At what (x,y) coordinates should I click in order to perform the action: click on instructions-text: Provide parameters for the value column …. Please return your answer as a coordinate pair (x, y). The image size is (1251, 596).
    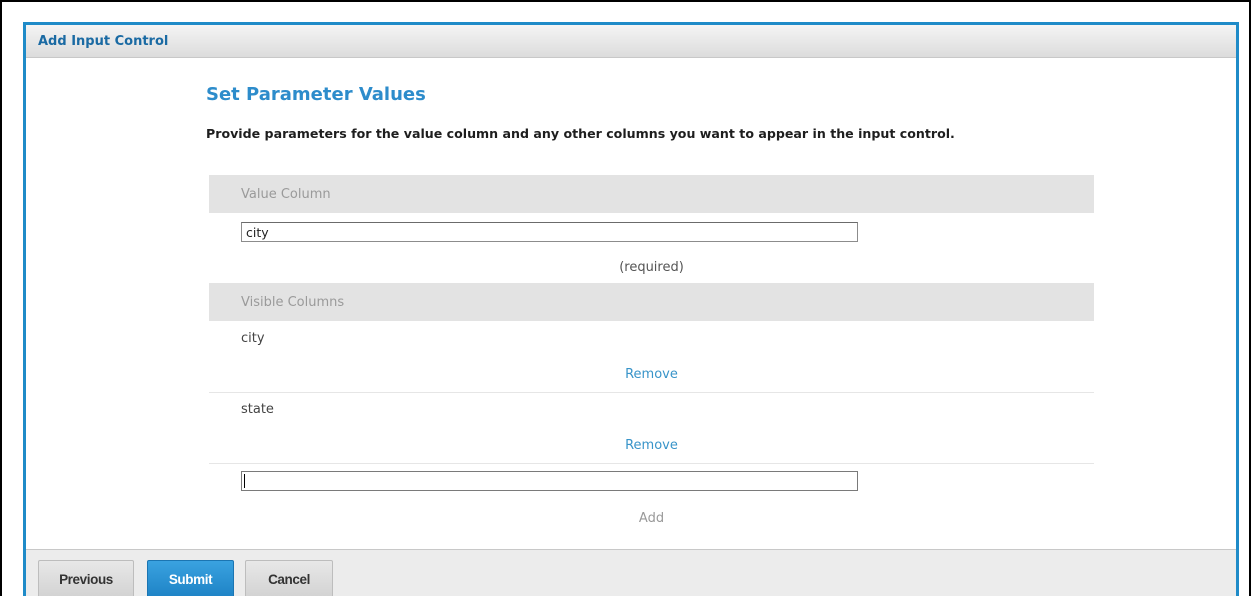
    Looking at the image, I should click on (580, 133).